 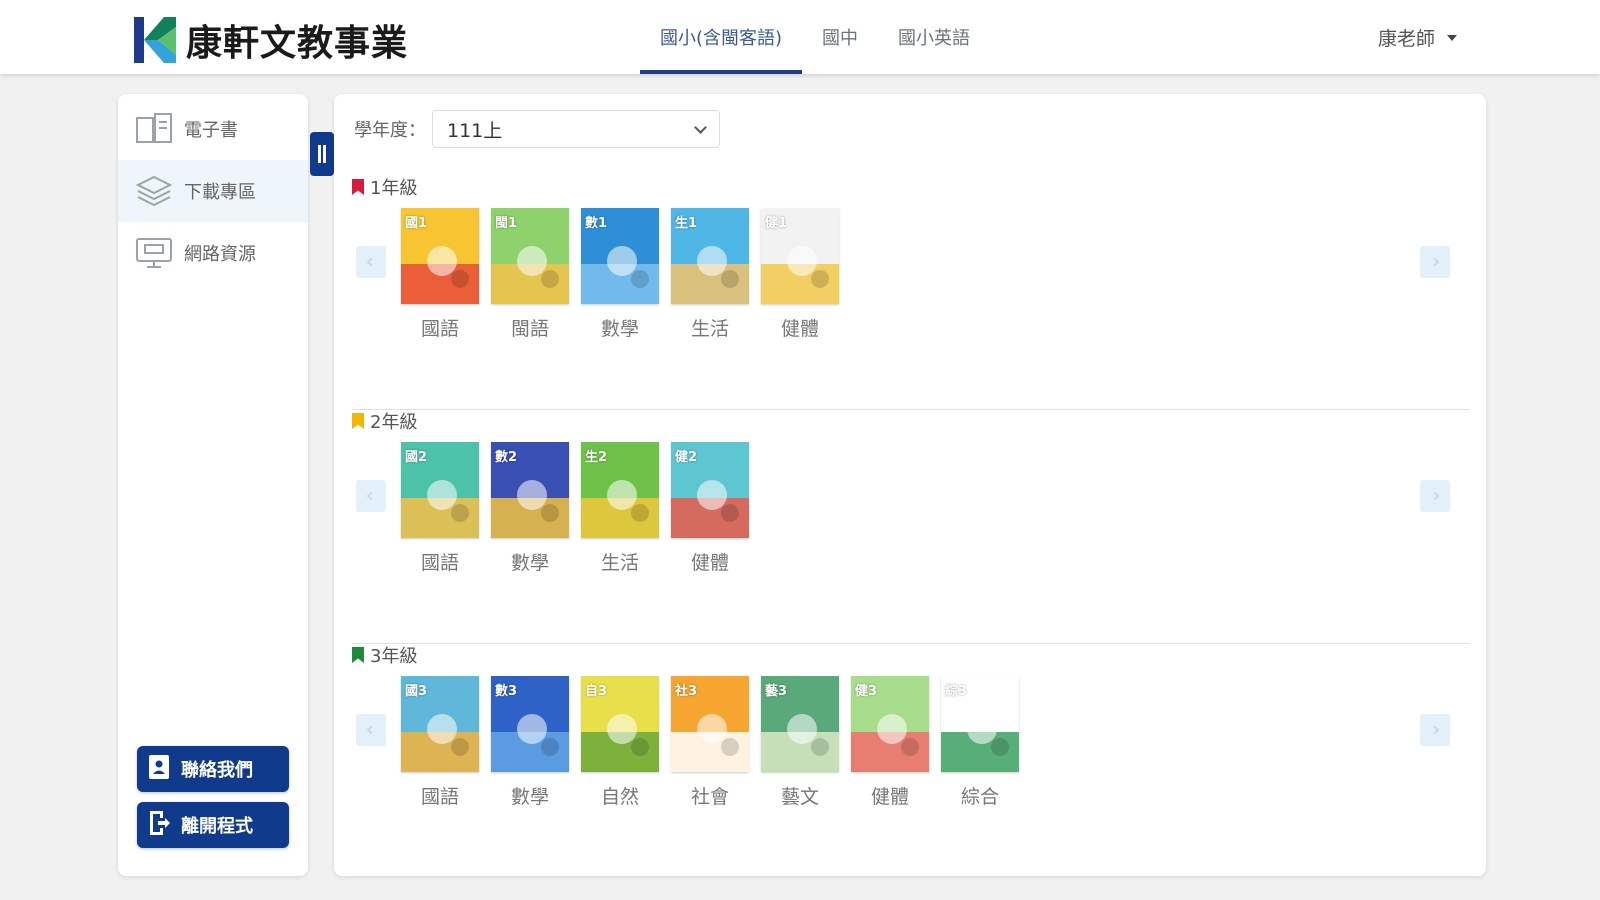 I want to click on book-cover-title: 數2, so click(x=506, y=457).